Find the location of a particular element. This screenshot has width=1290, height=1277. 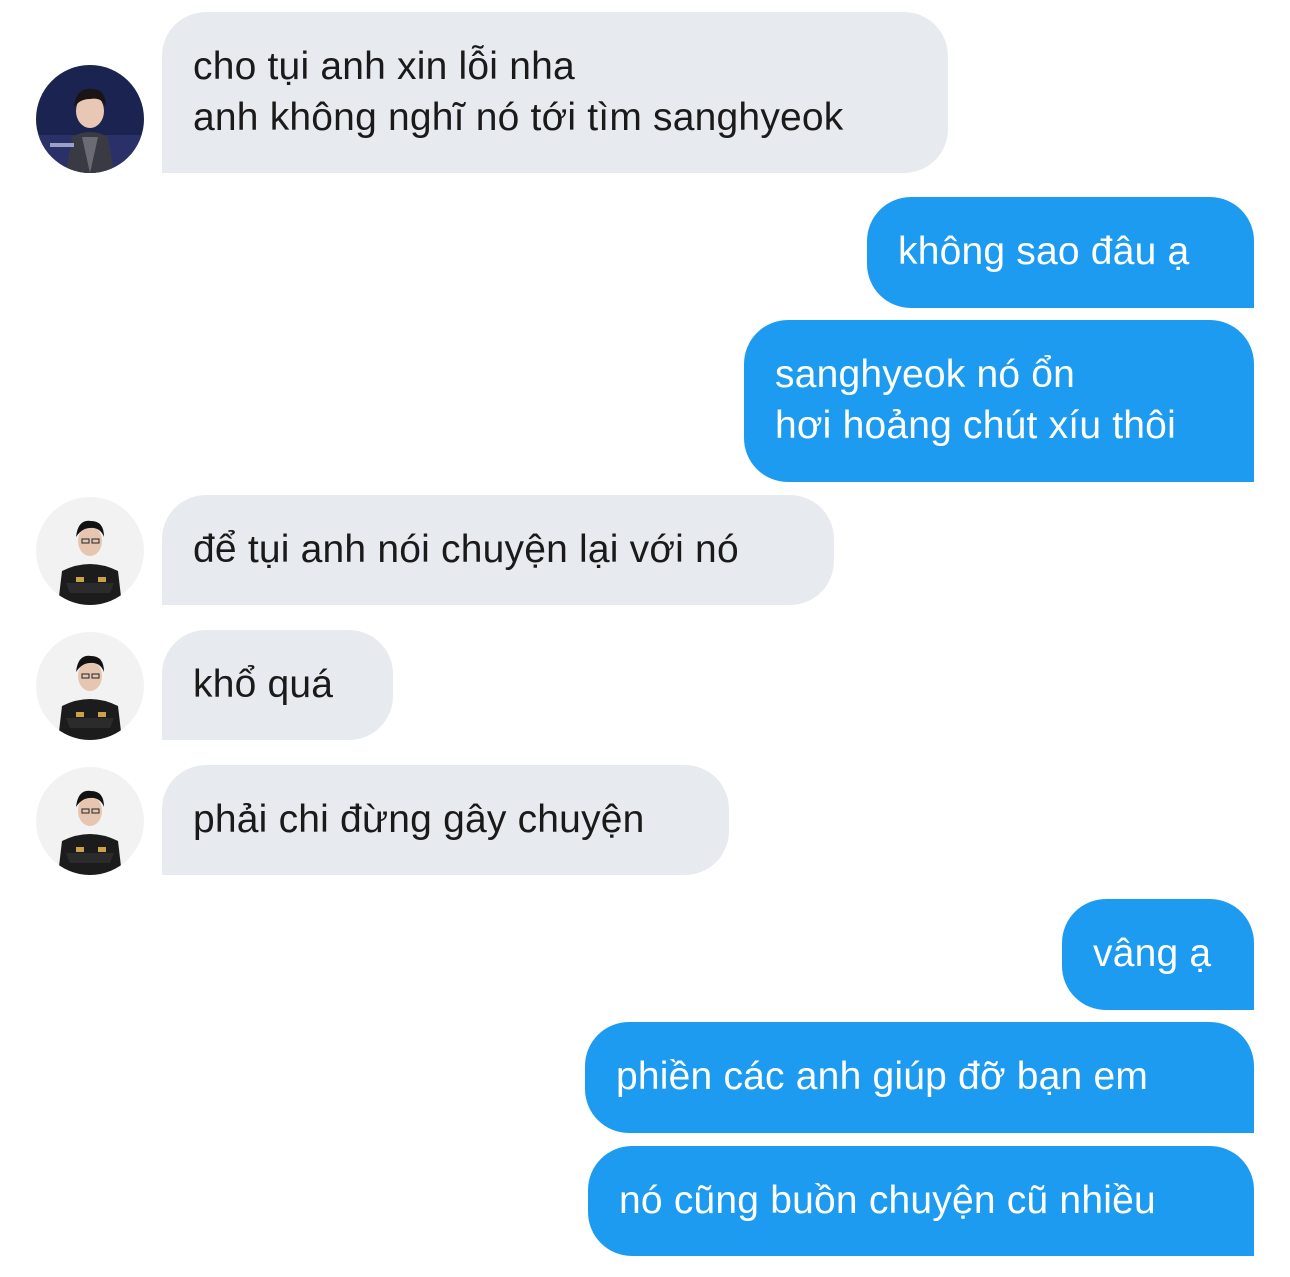

message-text: để tụi anh nói chuyện lại với nó is located at coordinates (466, 549).